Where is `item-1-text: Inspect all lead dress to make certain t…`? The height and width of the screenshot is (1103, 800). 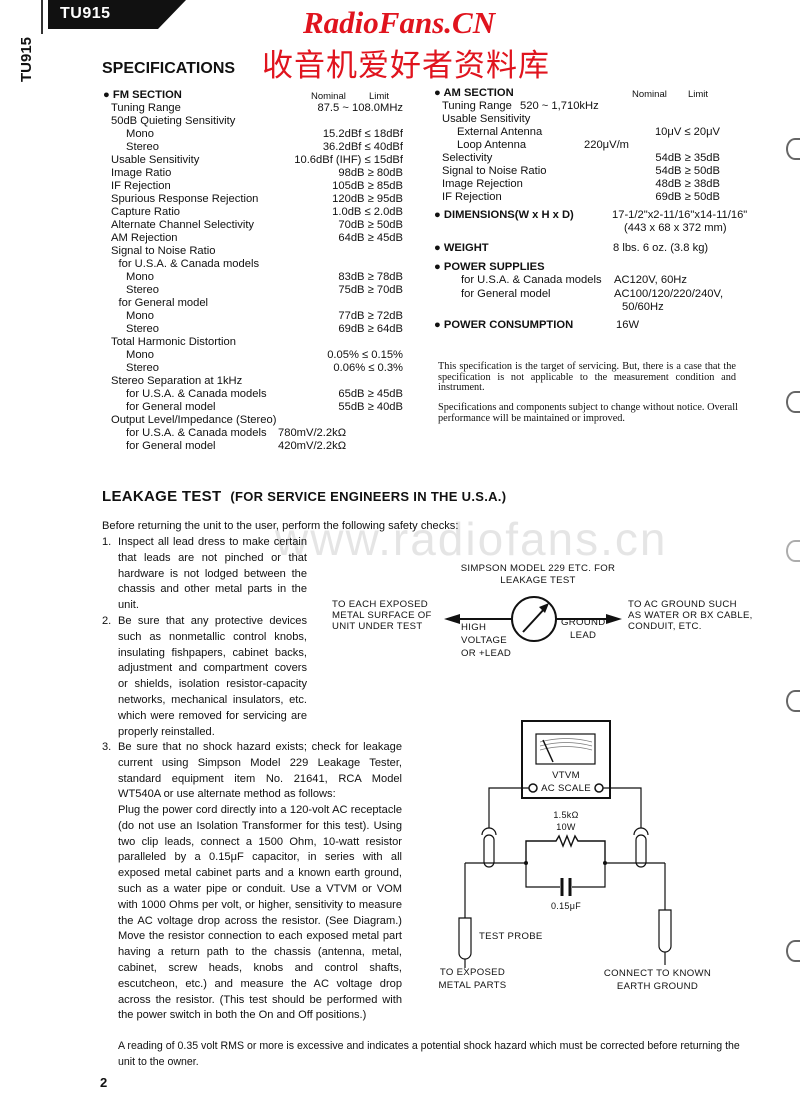
item-1-text: Inspect all lead dress to make certain t… is located at coordinates (212, 574).